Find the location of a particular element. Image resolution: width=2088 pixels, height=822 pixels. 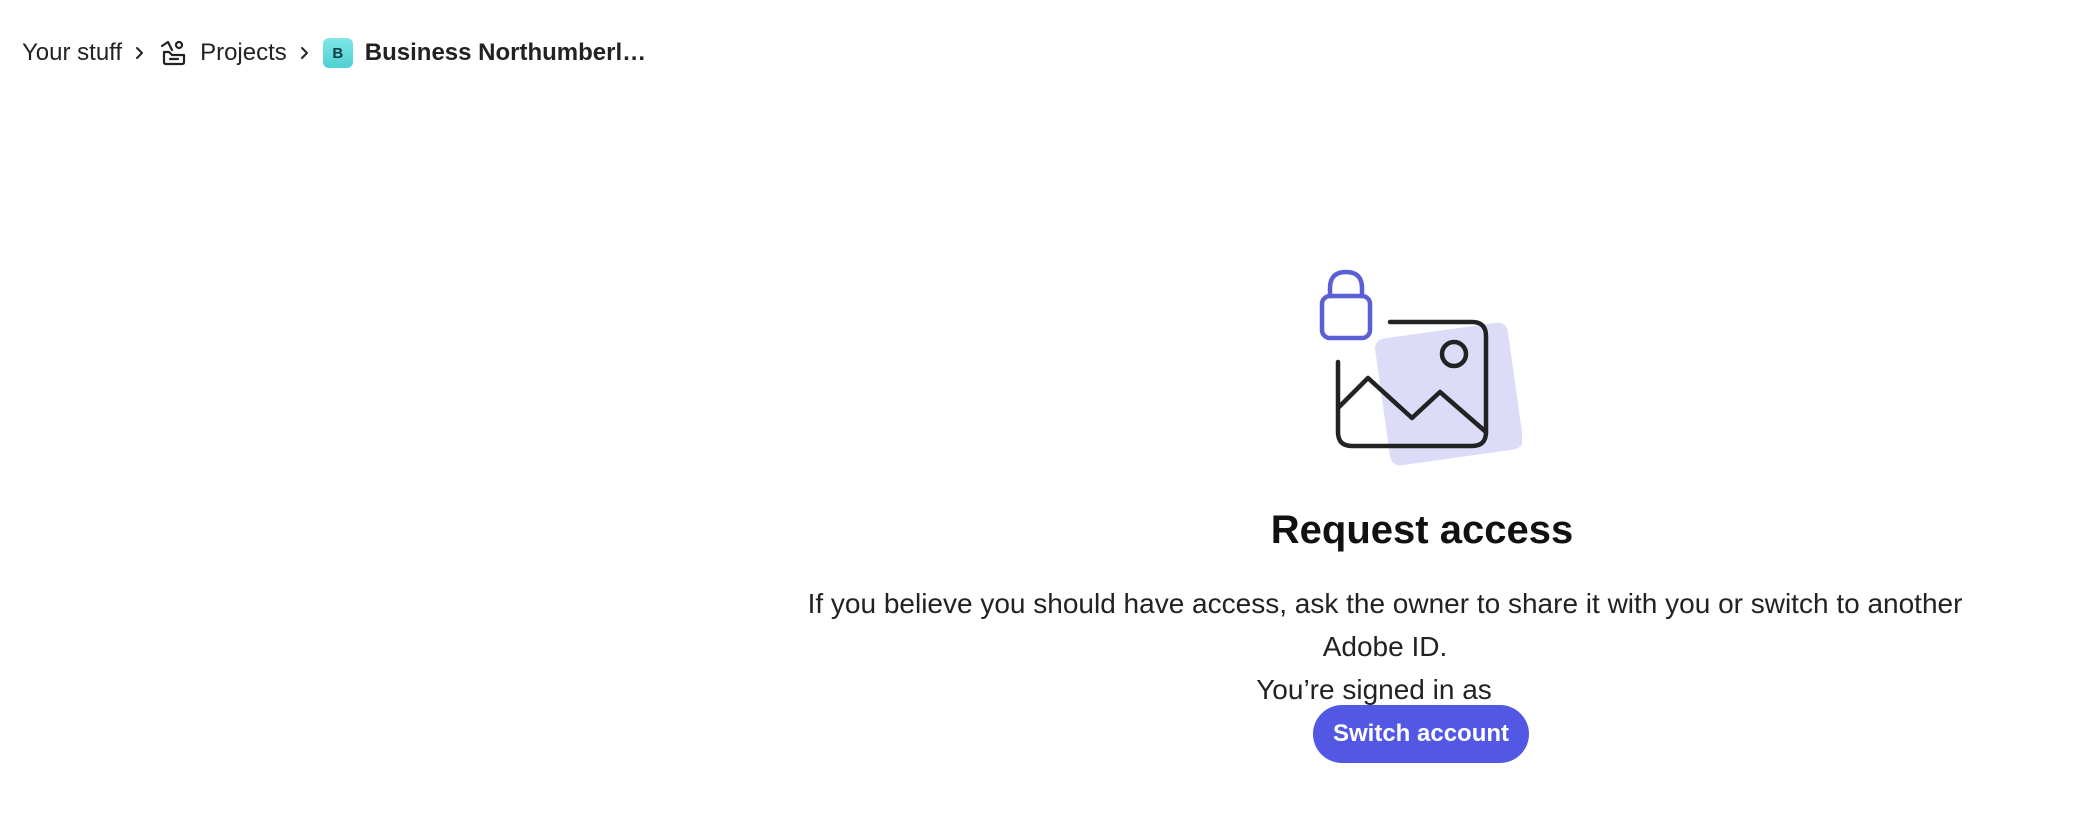

page-title: Request access is located at coordinates (1422, 530).